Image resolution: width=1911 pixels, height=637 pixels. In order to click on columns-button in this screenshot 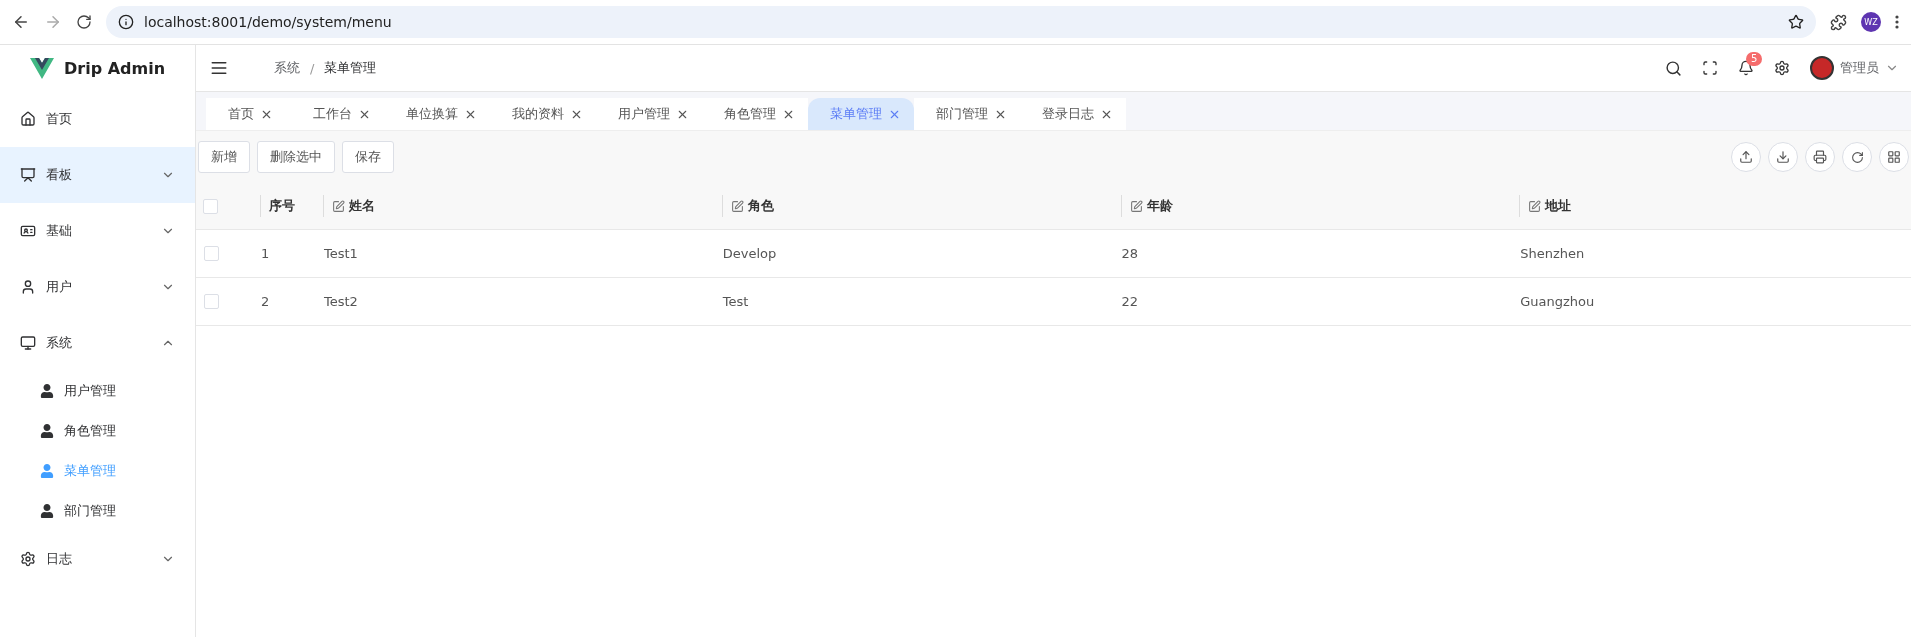, I will do `click(1894, 157)`.